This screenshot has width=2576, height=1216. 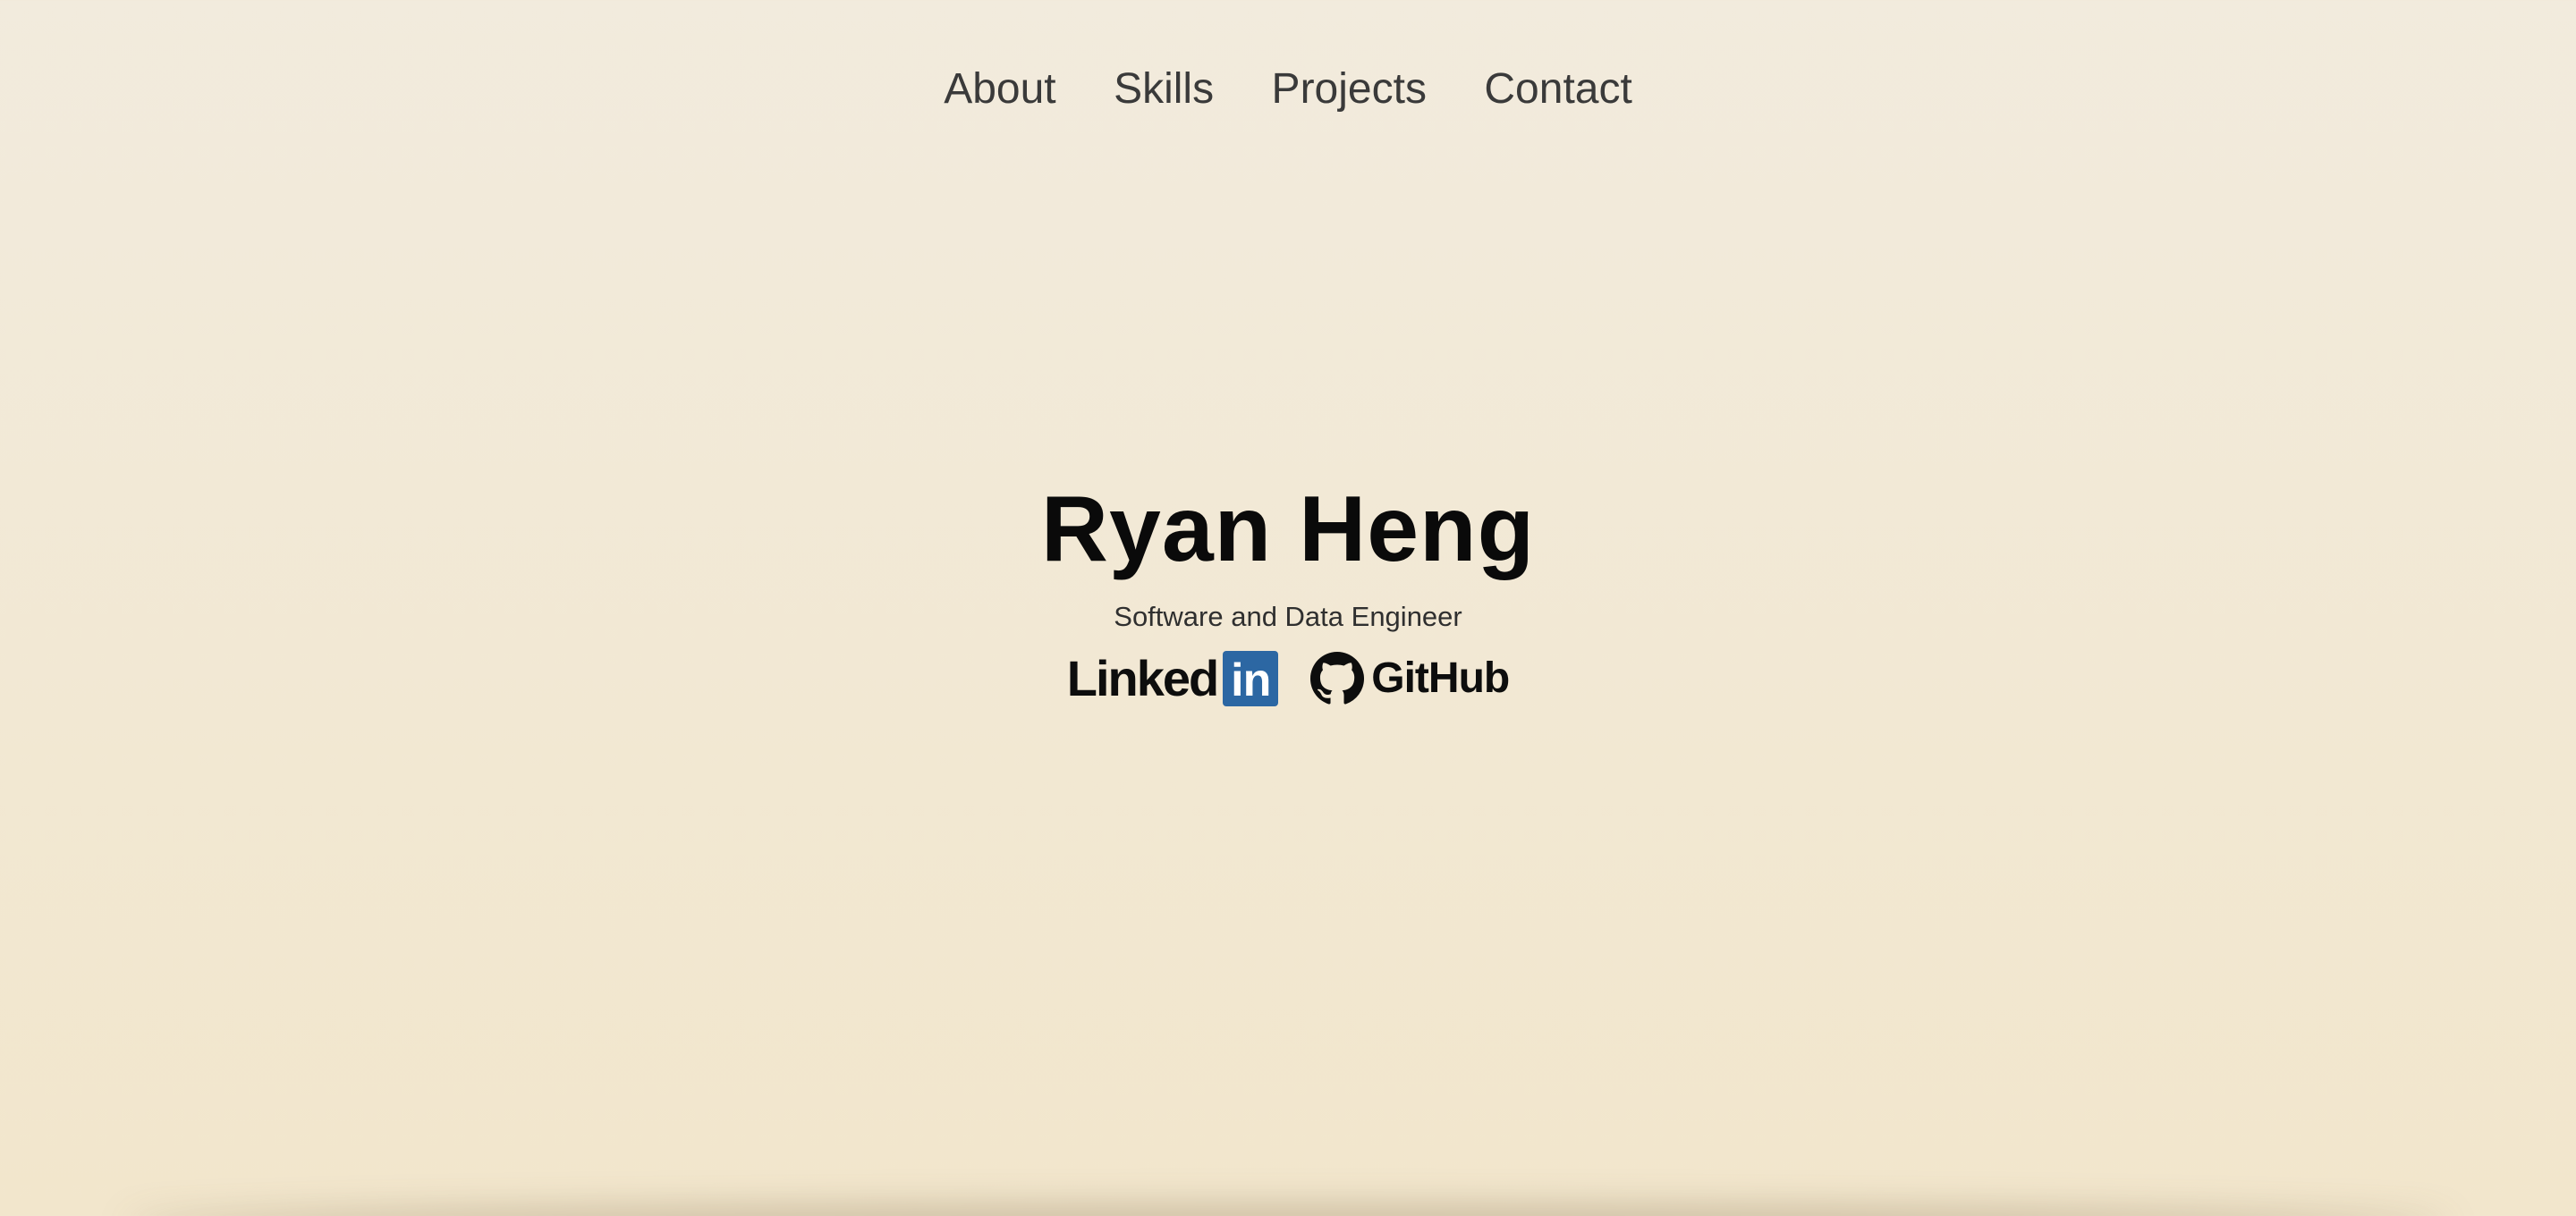 What do you see at coordinates (1557, 89) in the screenshot?
I see `nav-link-contact: Contact` at bounding box center [1557, 89].